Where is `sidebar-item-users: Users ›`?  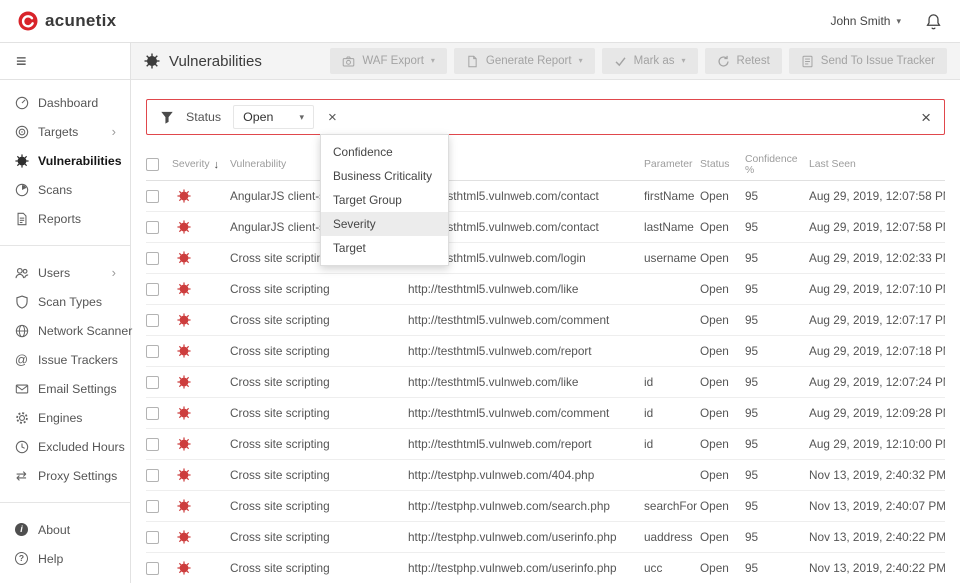
sidebar-item-users: Users › is located at coordinates (65, 272).